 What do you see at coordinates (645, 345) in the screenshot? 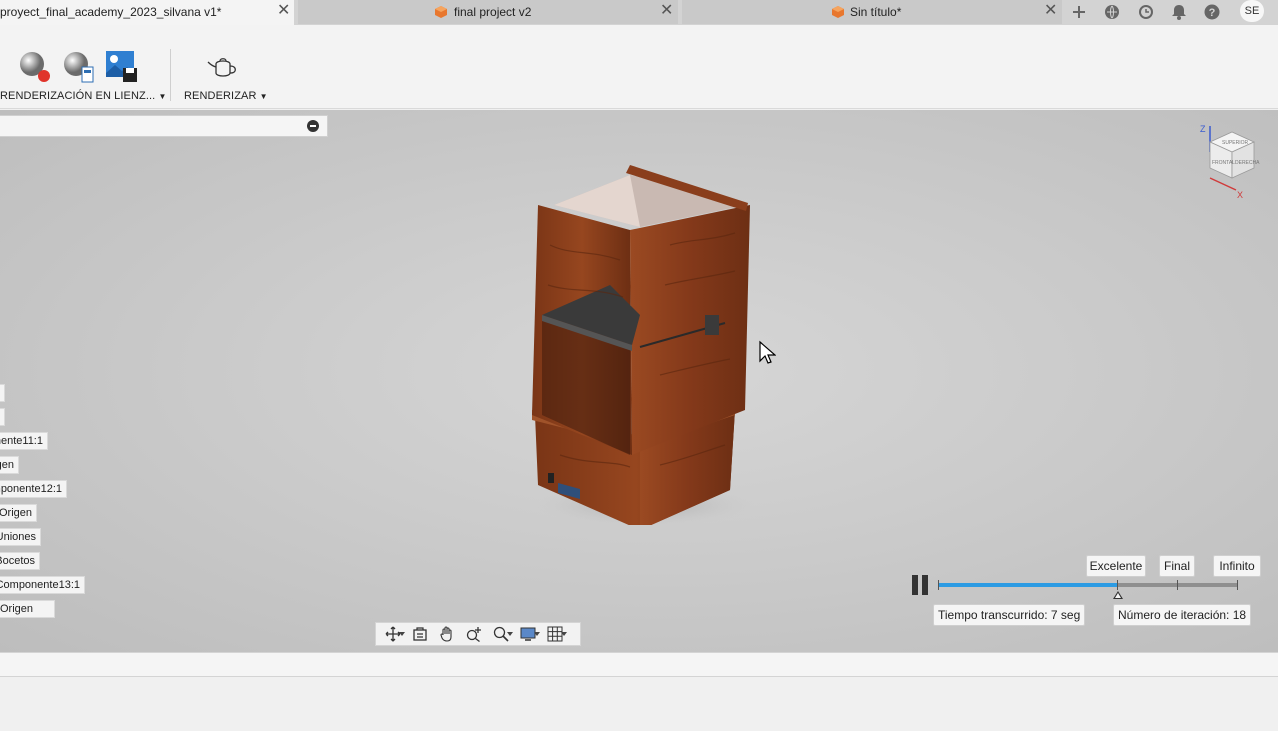
I see `rendered-model` at bounding box center [645, 345].